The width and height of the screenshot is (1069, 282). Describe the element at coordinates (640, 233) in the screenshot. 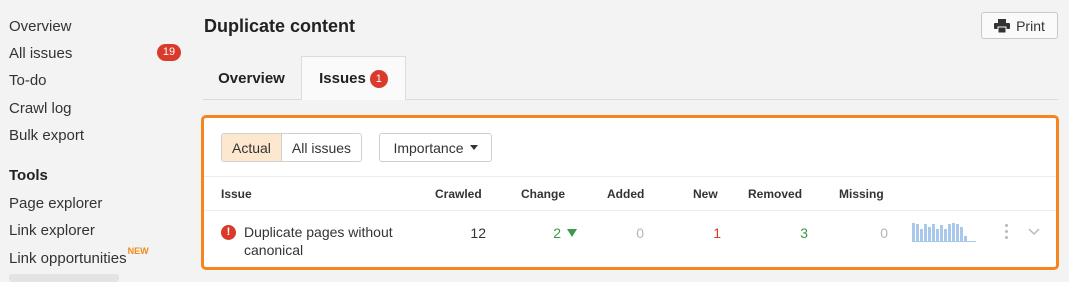

I see `added-value: 0` at that location.